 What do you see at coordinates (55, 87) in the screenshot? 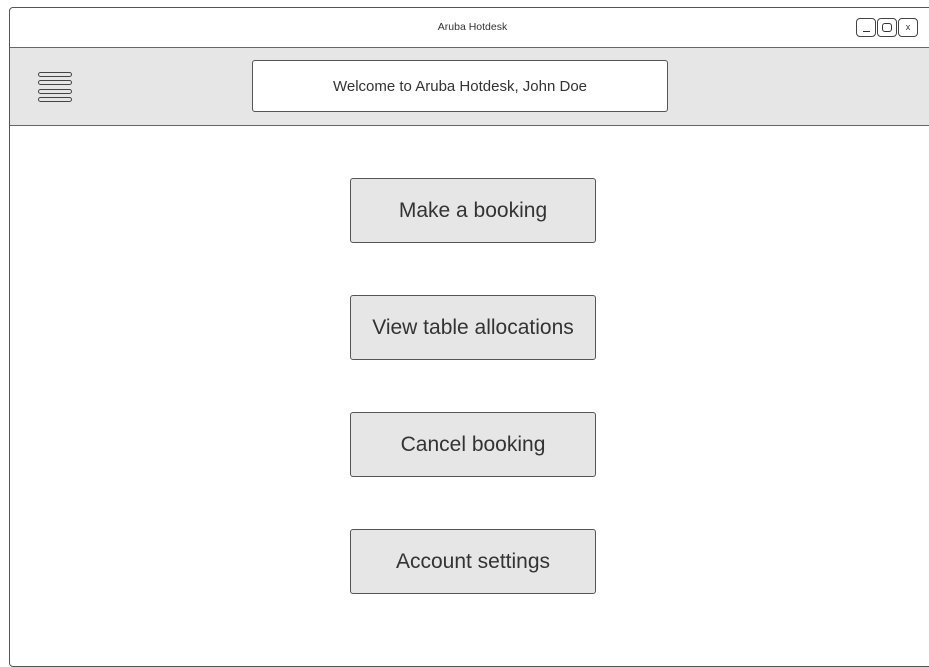
I see `hamburger-menu-icon` at bounding box center [55, 87].